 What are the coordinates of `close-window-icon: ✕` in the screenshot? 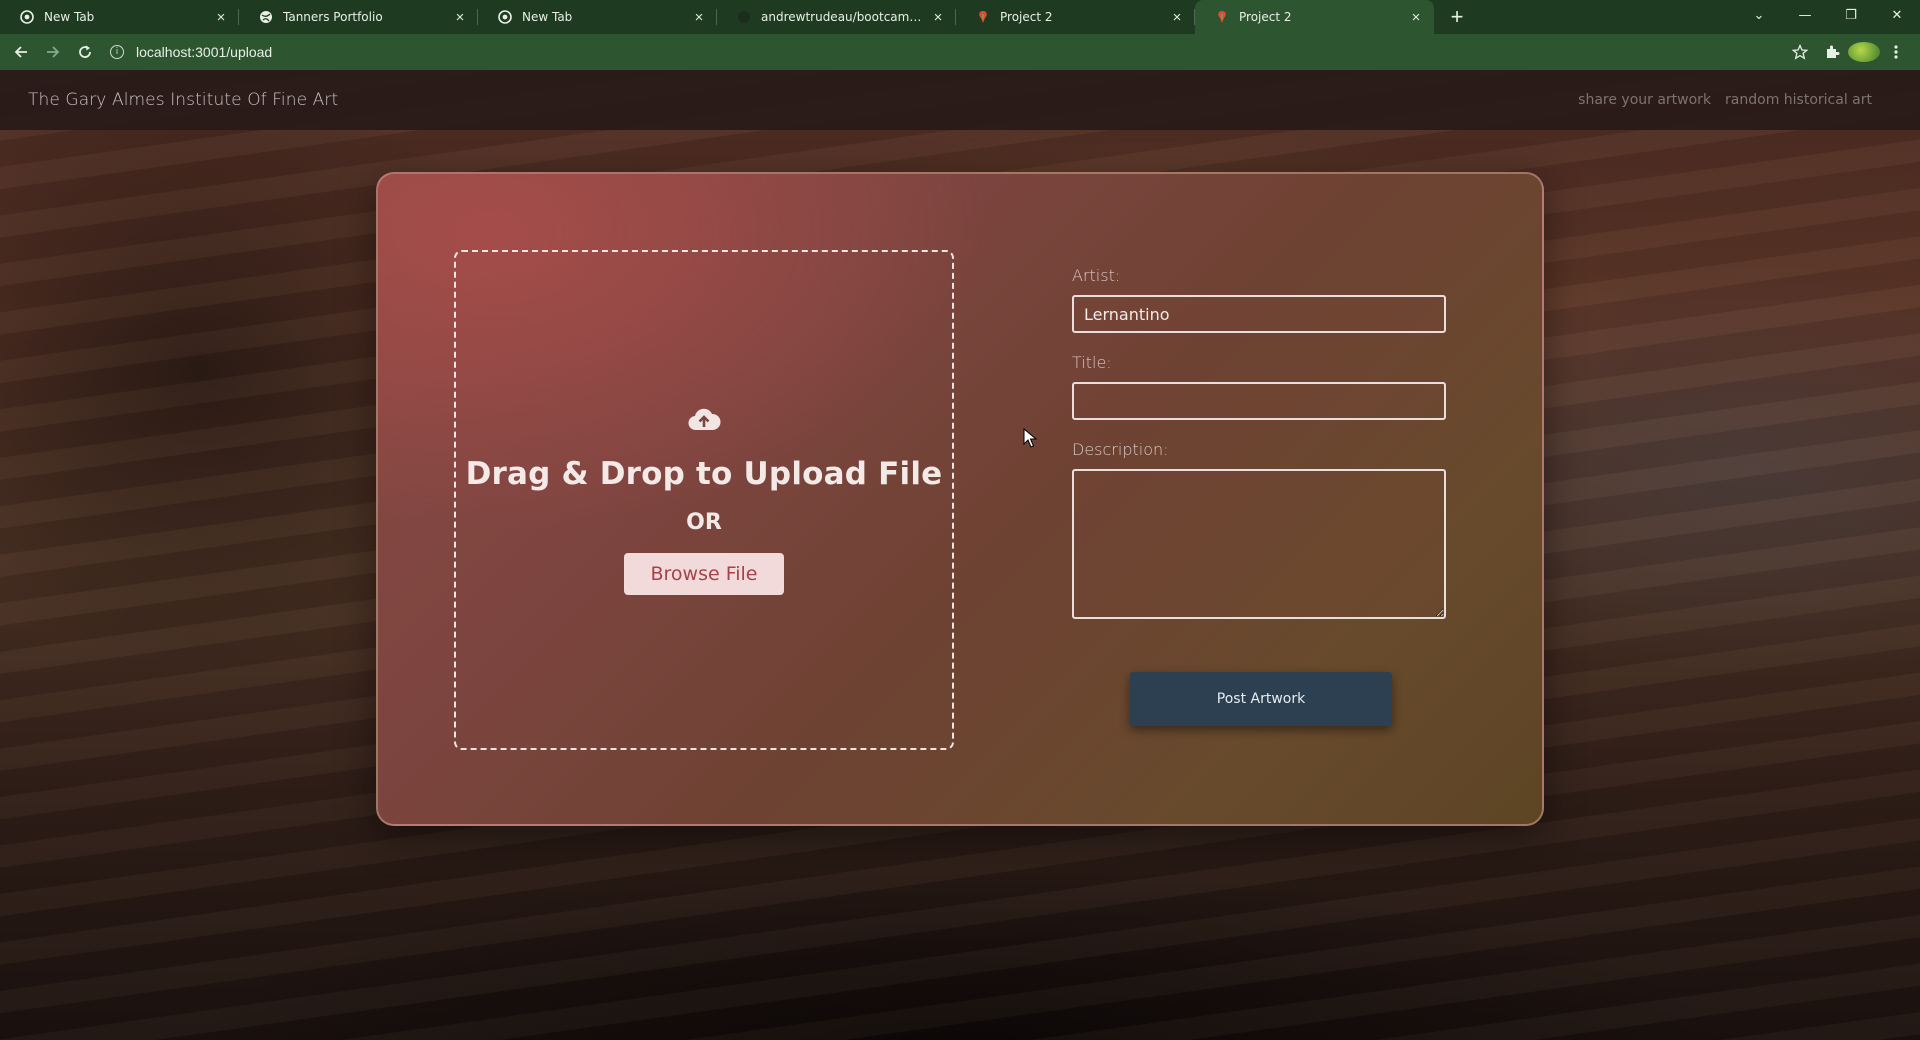 It's located at (1897, 15).